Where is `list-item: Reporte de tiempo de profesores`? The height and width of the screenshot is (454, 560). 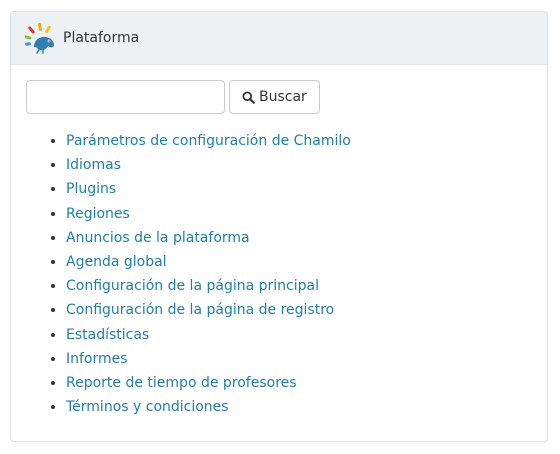
list-item: Reporte de tiempo de profesores is located at coordinates (299, 383).